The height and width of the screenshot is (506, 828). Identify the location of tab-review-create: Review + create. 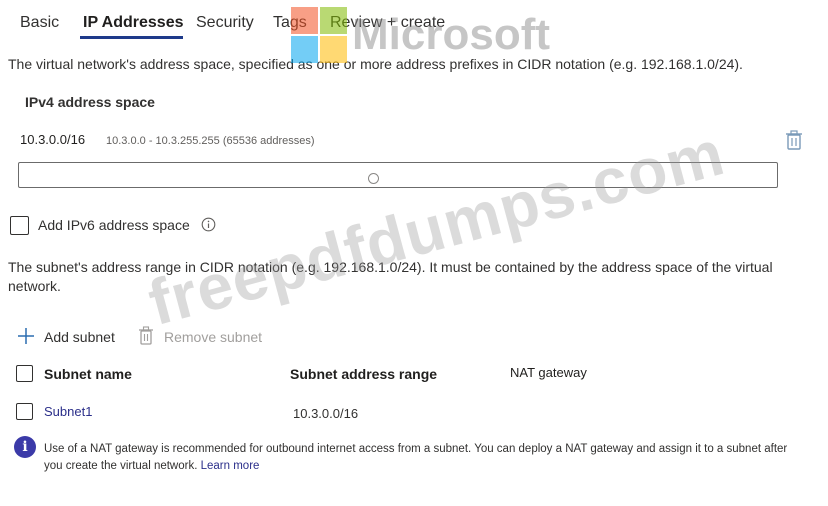
(387, 23).